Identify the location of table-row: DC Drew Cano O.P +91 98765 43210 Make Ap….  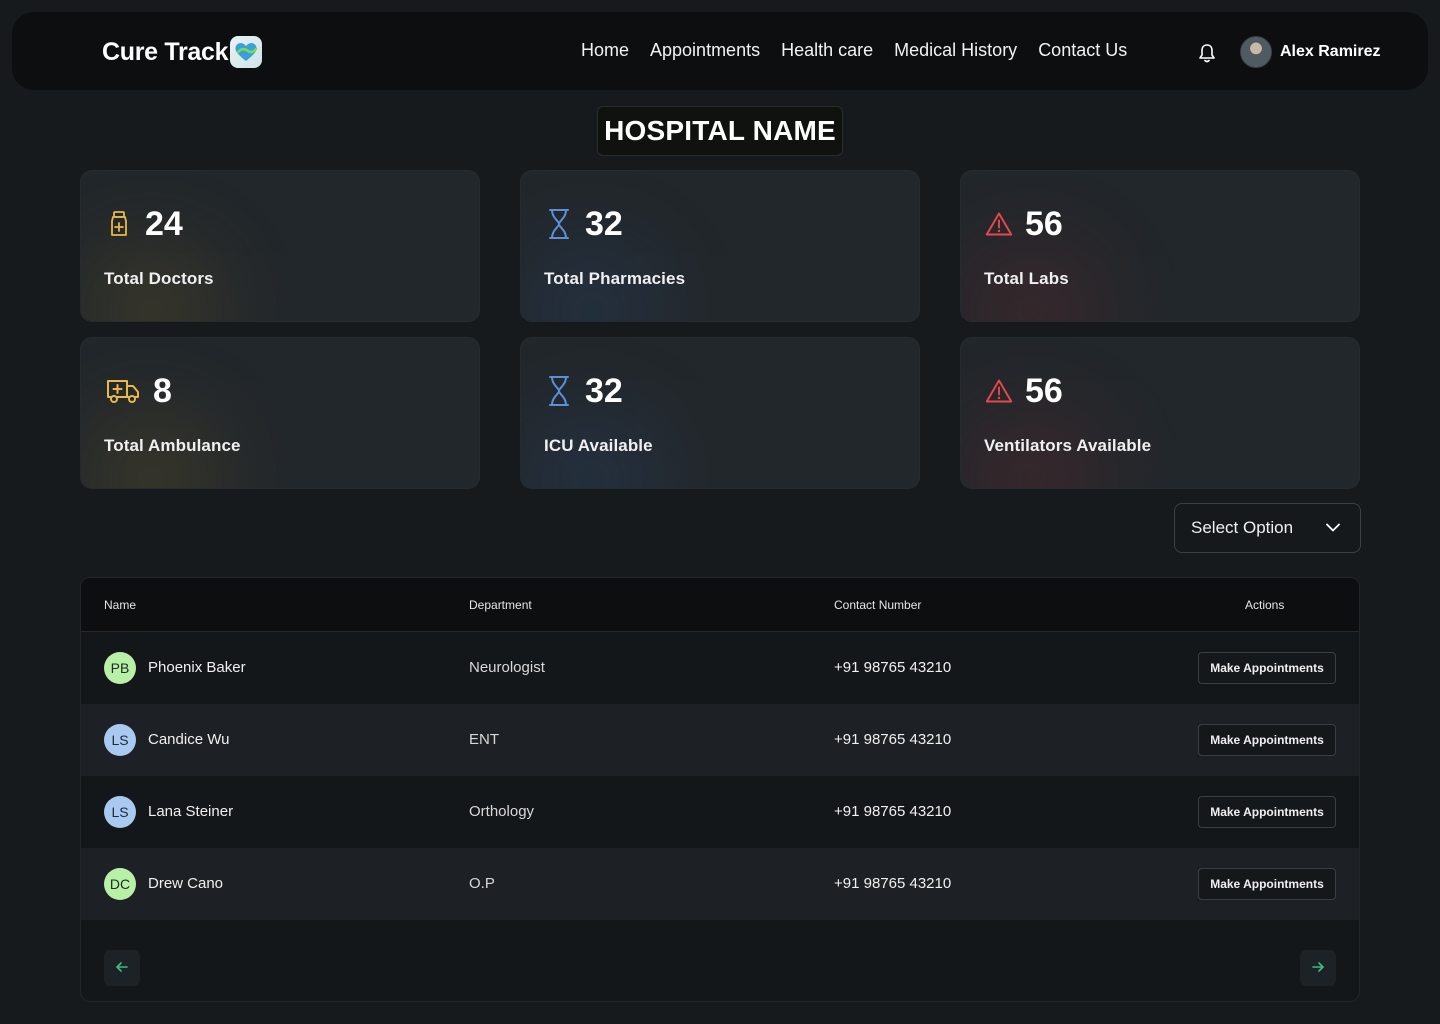
(720, 884).